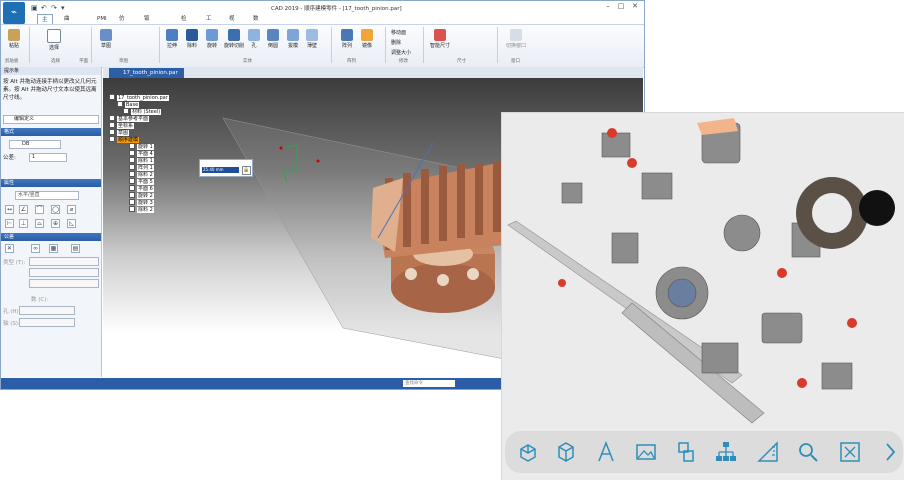 This screenshot has height=480, width=904. I want to click on tab-surfacing: 曲面处理, so click(67, 33).